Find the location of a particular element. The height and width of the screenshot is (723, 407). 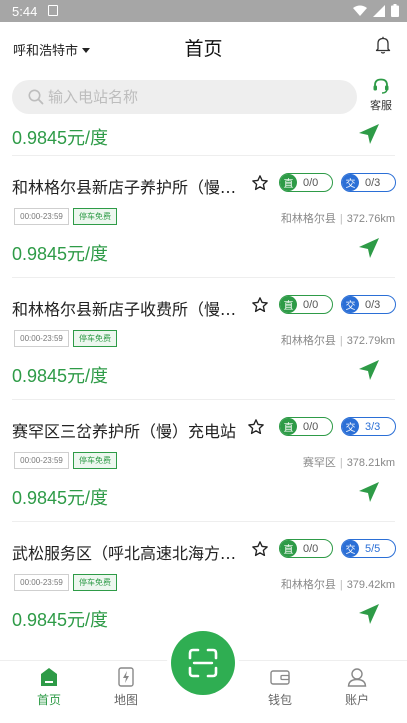

district: 赛罕区 is located at coordinates (319, 463).